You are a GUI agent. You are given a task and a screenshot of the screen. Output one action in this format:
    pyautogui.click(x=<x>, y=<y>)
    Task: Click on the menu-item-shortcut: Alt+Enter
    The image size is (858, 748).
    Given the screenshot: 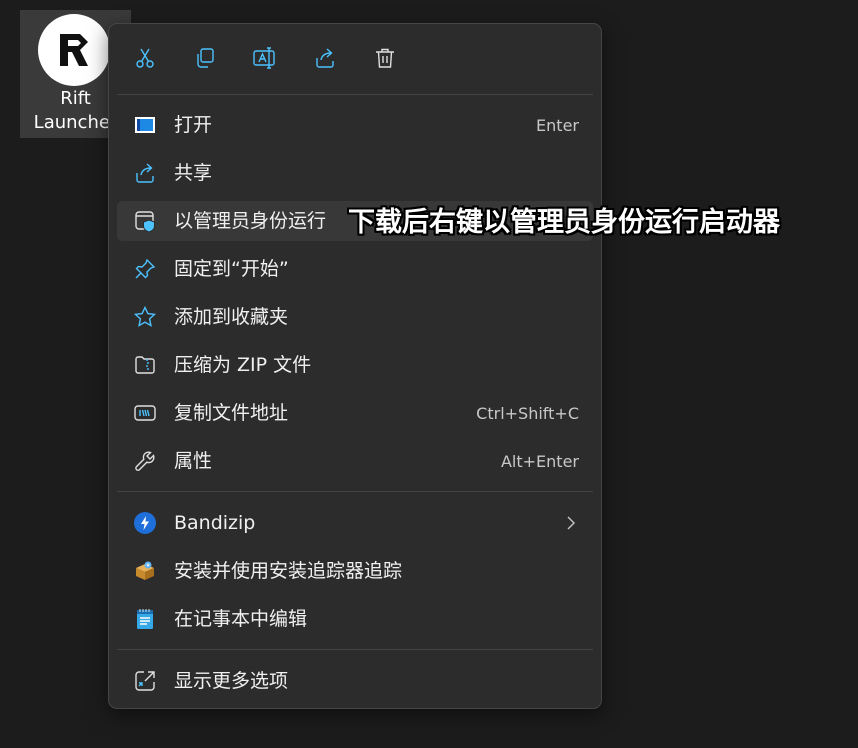 What is the action you would take?
    pyautogui.click(x=539, y=461)
    